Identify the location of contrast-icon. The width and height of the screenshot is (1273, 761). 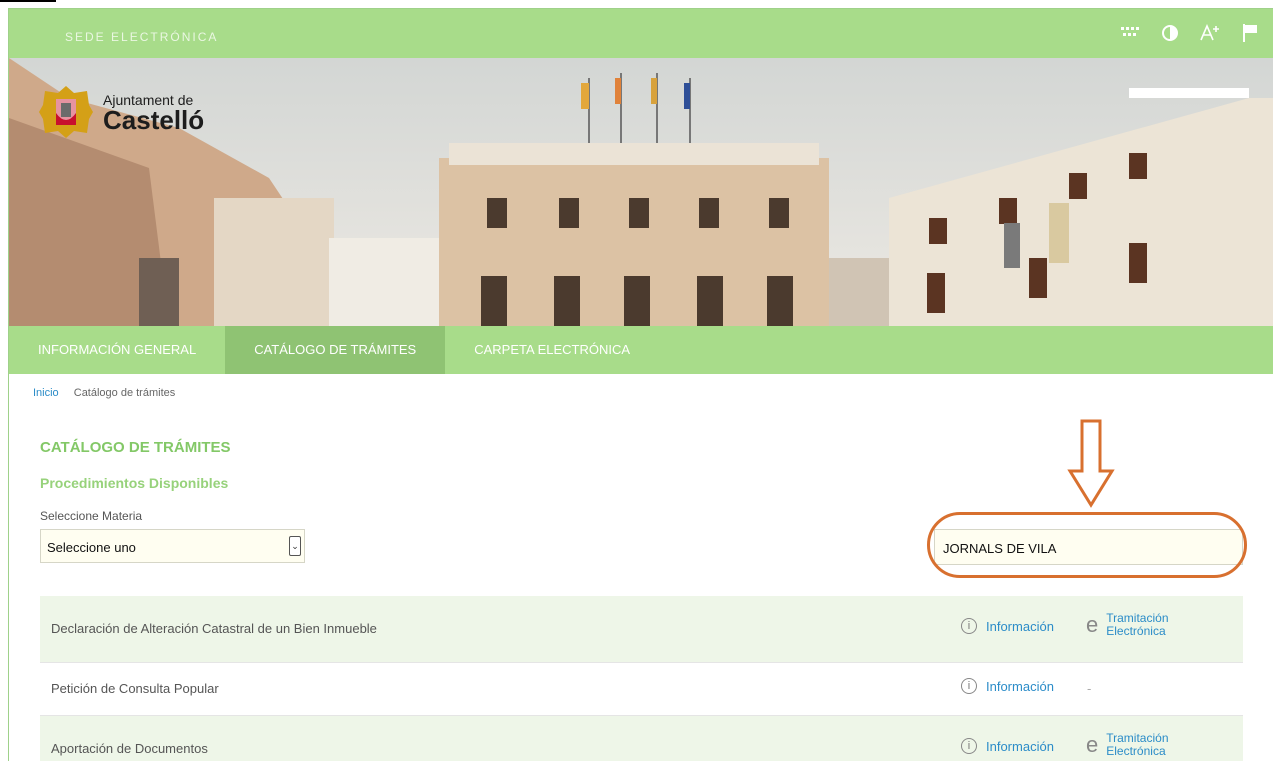
(1170, 33).